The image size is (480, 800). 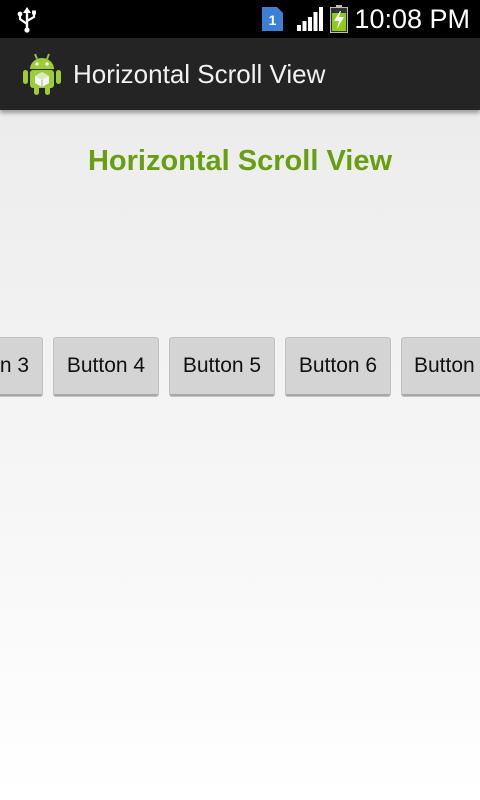 I want to click on status-bar: 1 10:08 PM, so click(x=240, y=19).